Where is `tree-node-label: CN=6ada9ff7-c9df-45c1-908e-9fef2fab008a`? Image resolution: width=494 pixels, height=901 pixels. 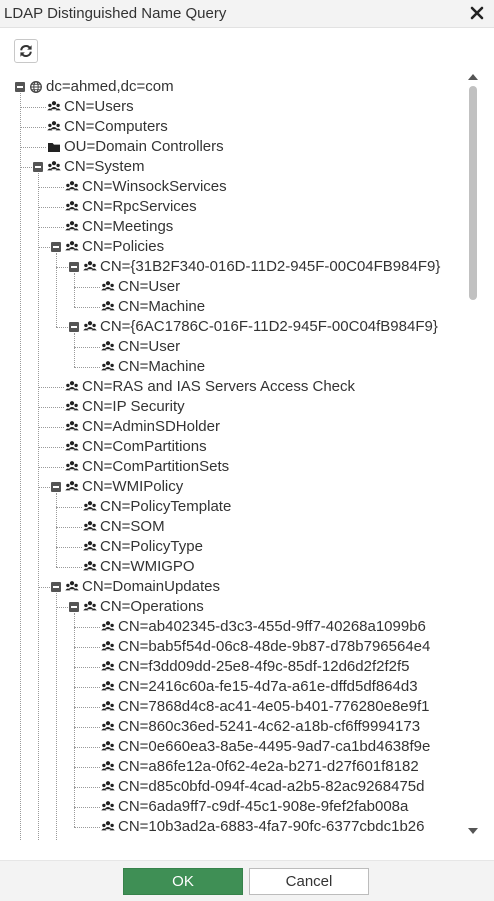 tree-node-label: CN=6ada9ff7-c9df-45c1-908e-9fef2fab008a is located at coordinates (263, 806).